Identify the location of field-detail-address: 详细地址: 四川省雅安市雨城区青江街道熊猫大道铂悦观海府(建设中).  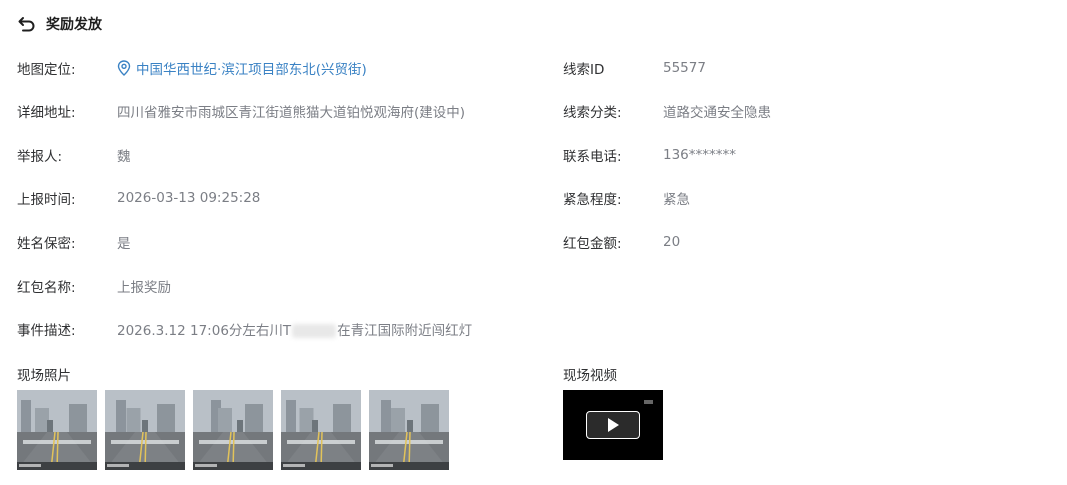
(241, 111).